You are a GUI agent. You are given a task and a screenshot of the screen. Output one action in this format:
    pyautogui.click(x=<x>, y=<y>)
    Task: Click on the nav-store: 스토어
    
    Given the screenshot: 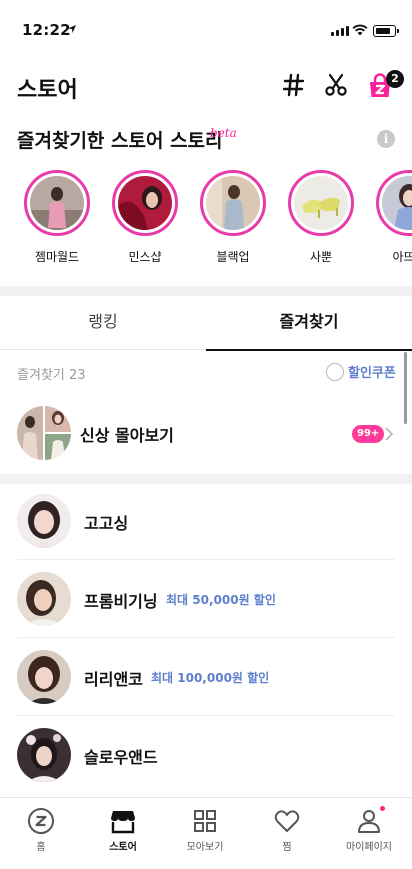 What is the action you would take?
    pyautogui.click(x=123, y=828)
    